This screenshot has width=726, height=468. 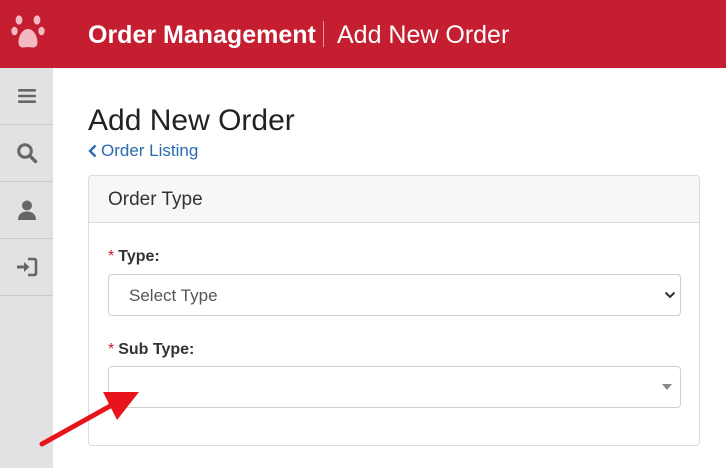 I want to click on type-select-value: Select Type, so click(x=173, y=295).